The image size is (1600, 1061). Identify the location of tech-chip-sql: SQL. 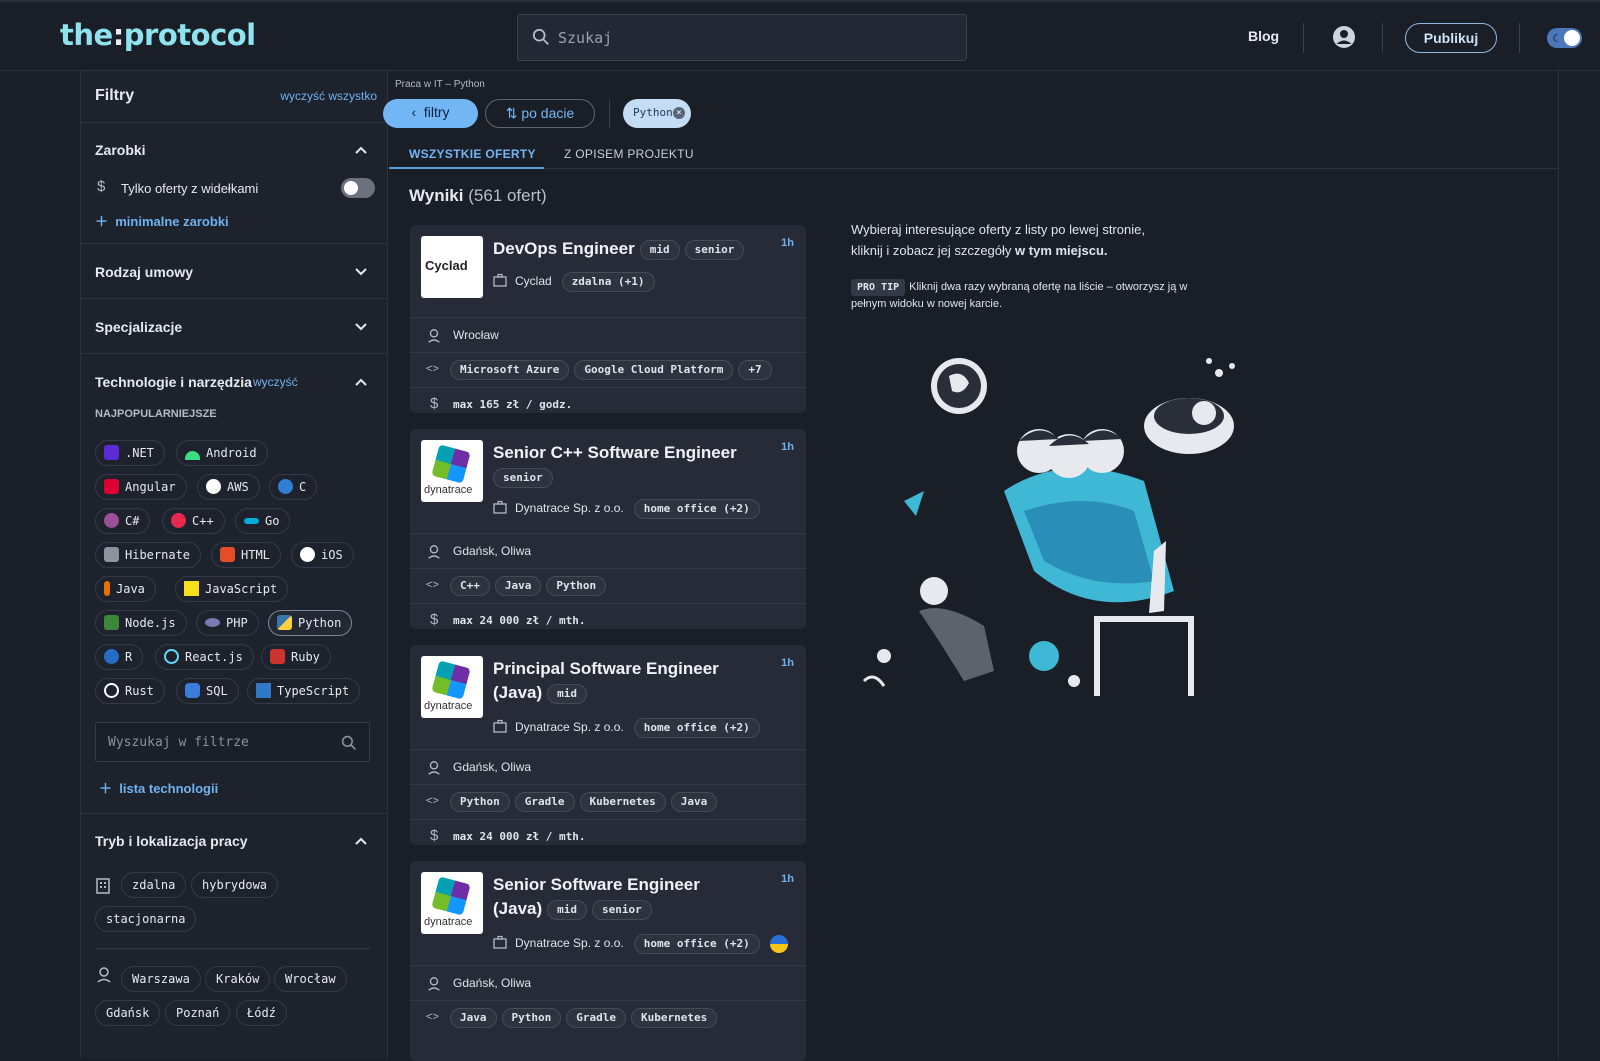
(207, 691).